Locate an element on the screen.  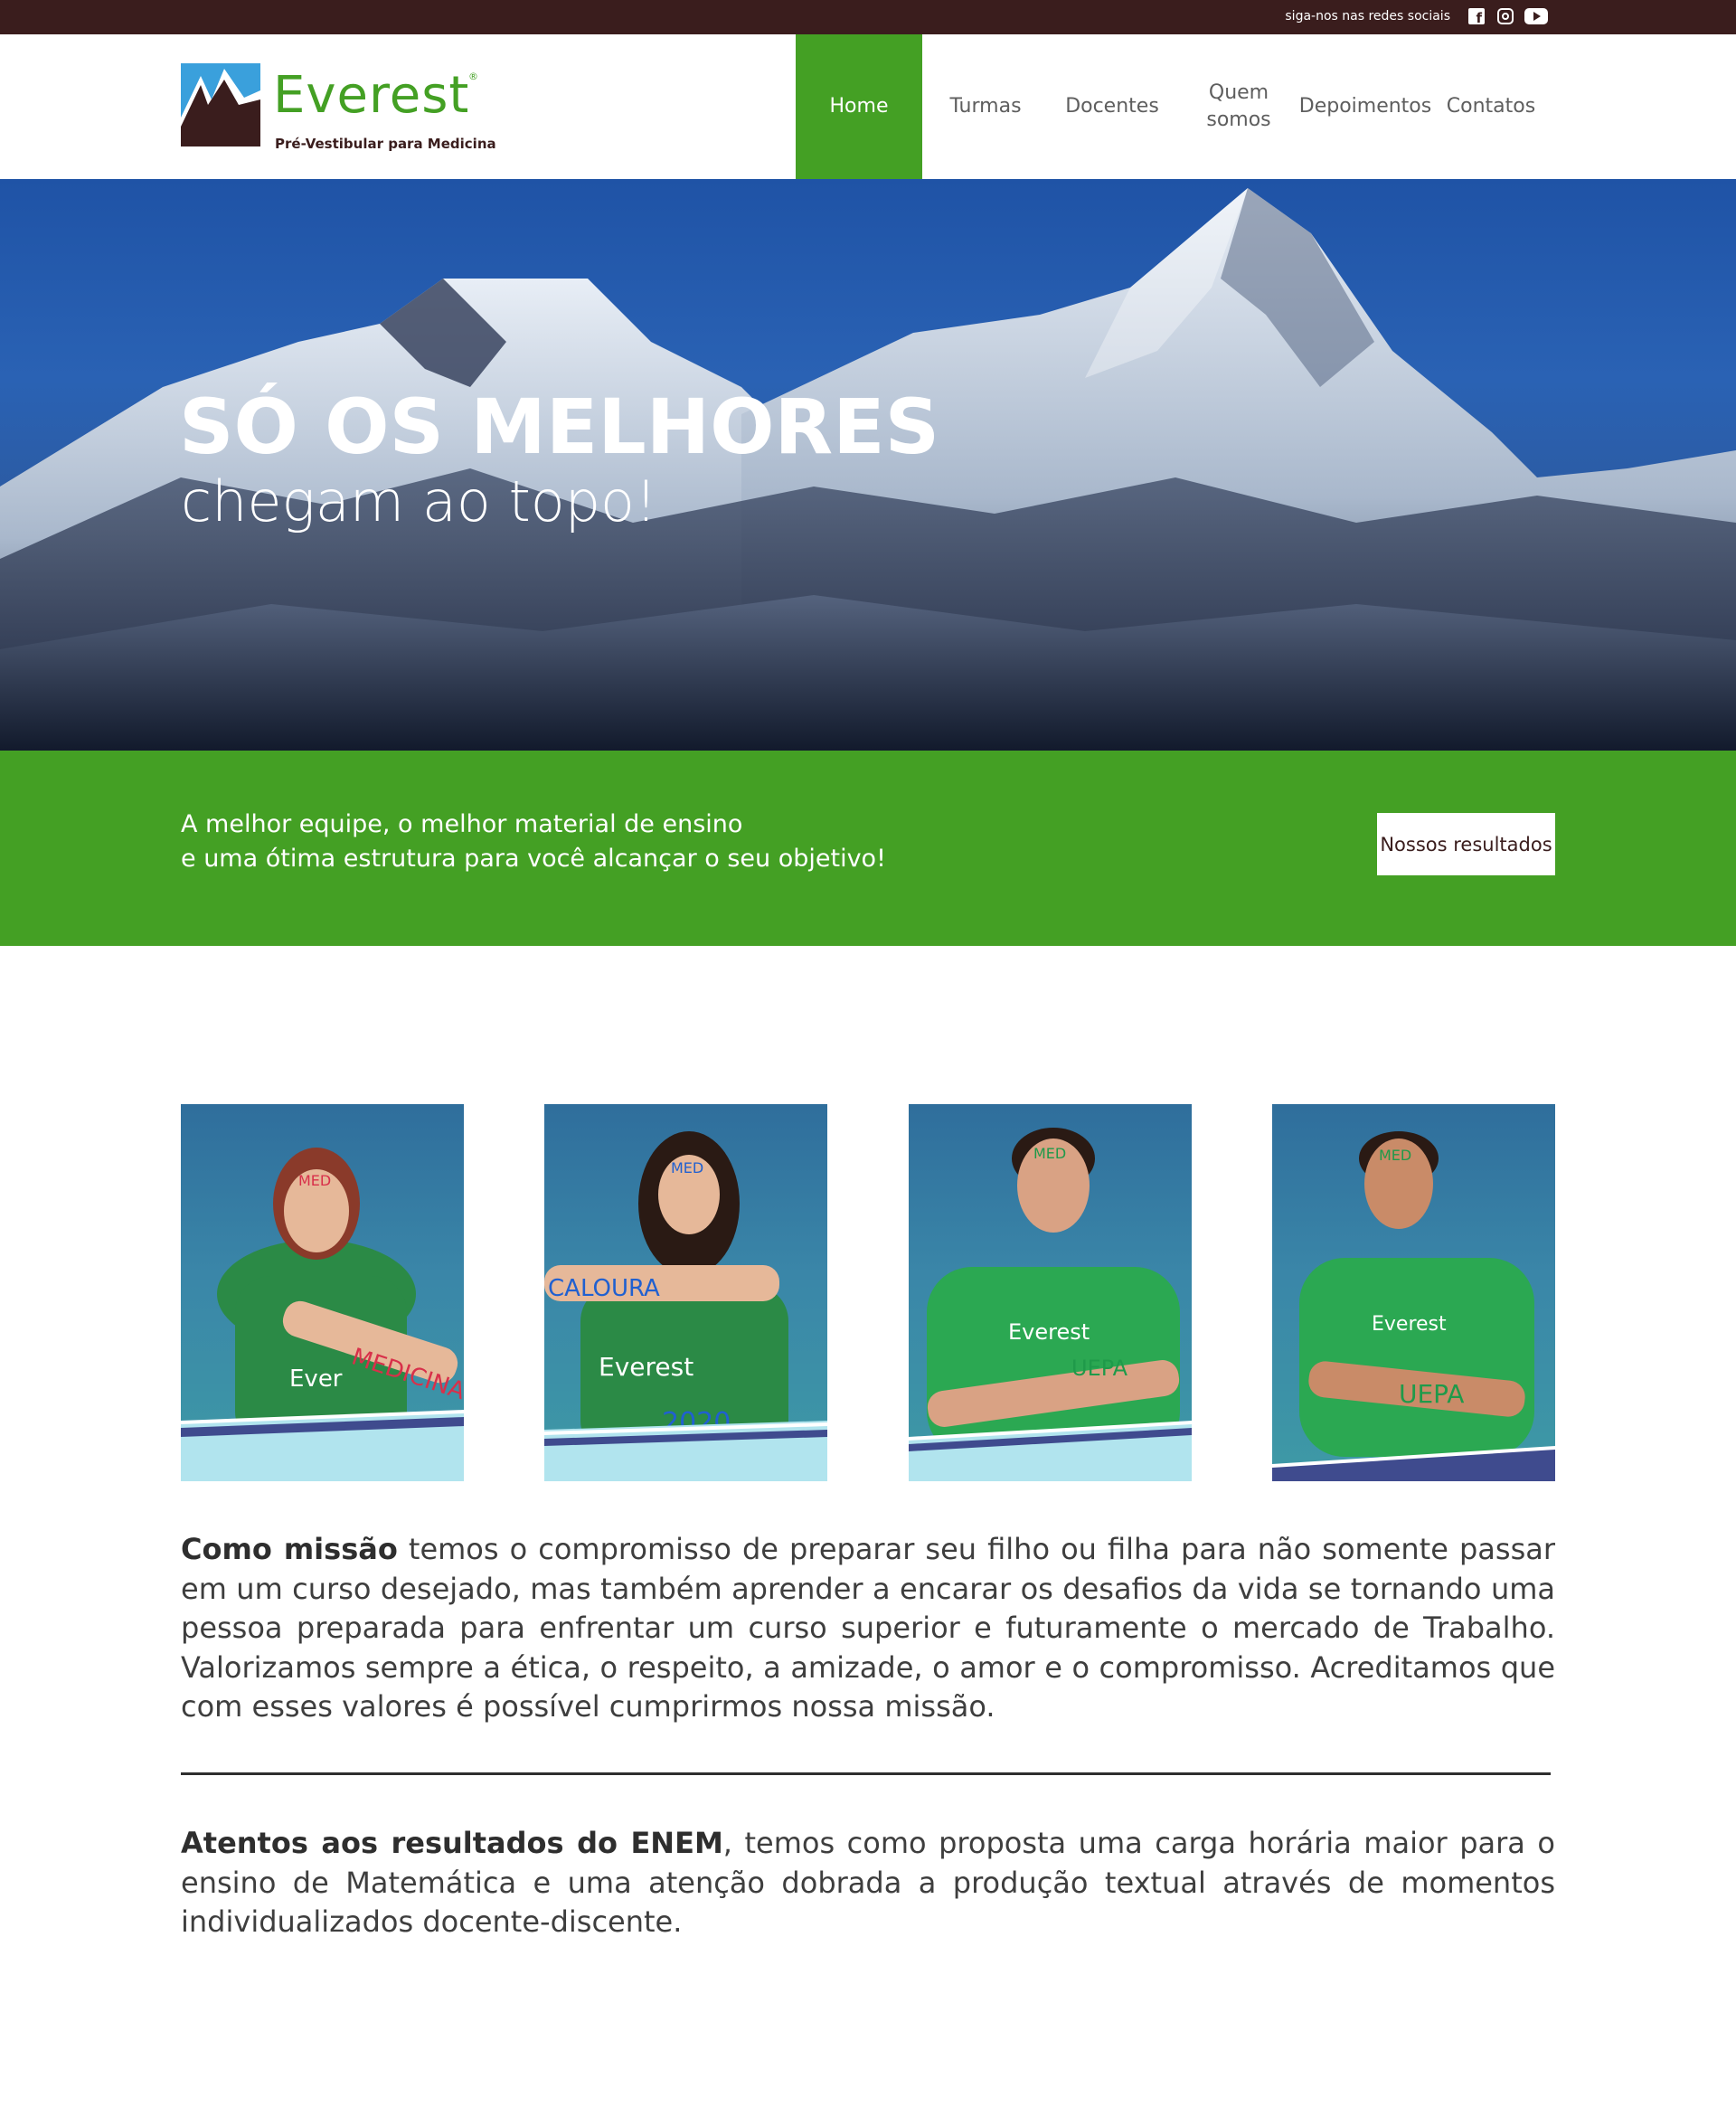
student-photo-2: MED CALOURA Everest 2020 is located at coordinates (685, 1292).